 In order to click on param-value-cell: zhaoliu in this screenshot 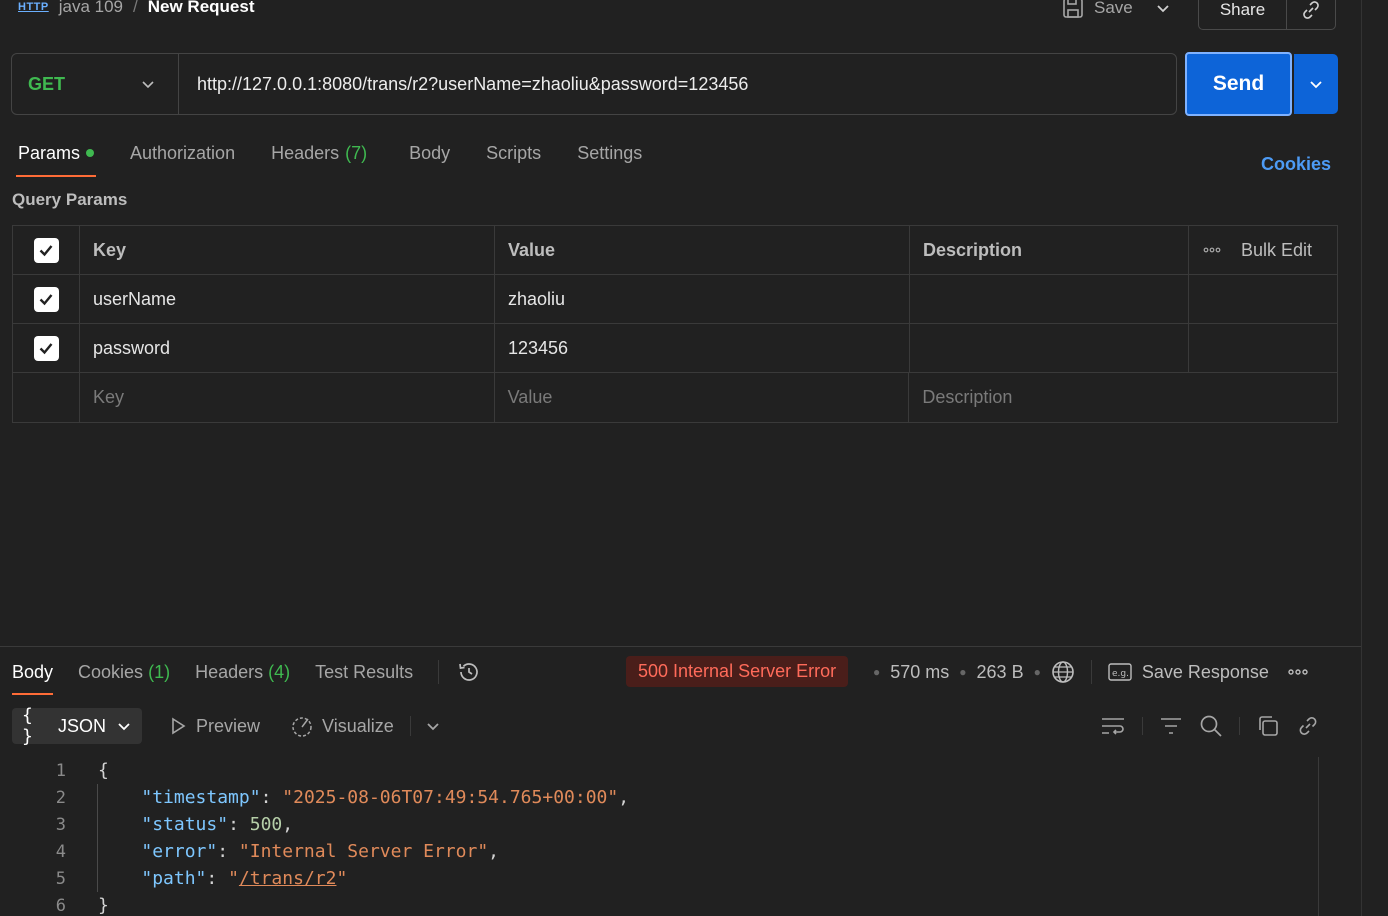, I will do `click(702, 299)`.